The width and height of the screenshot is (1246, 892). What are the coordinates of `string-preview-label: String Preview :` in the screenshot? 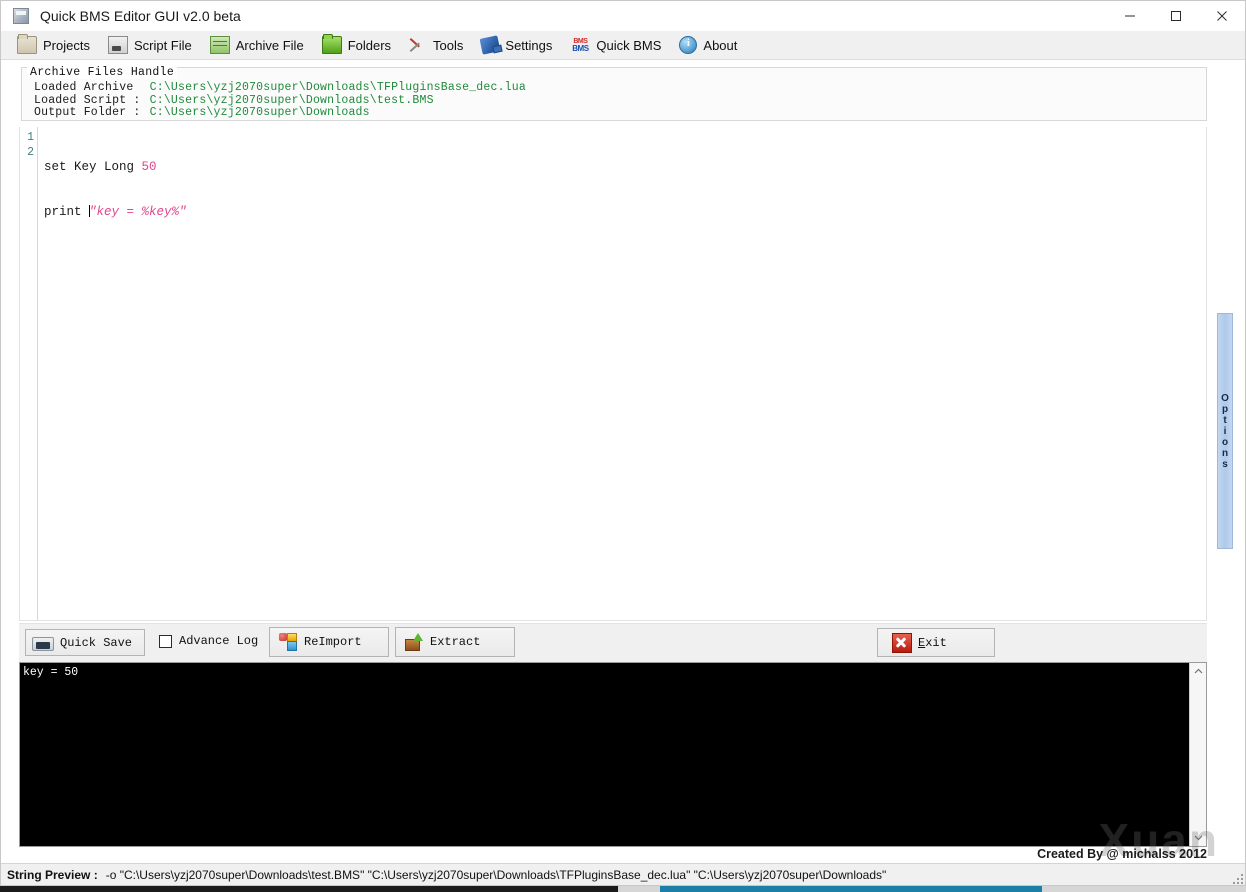 It's located at (52, 874).